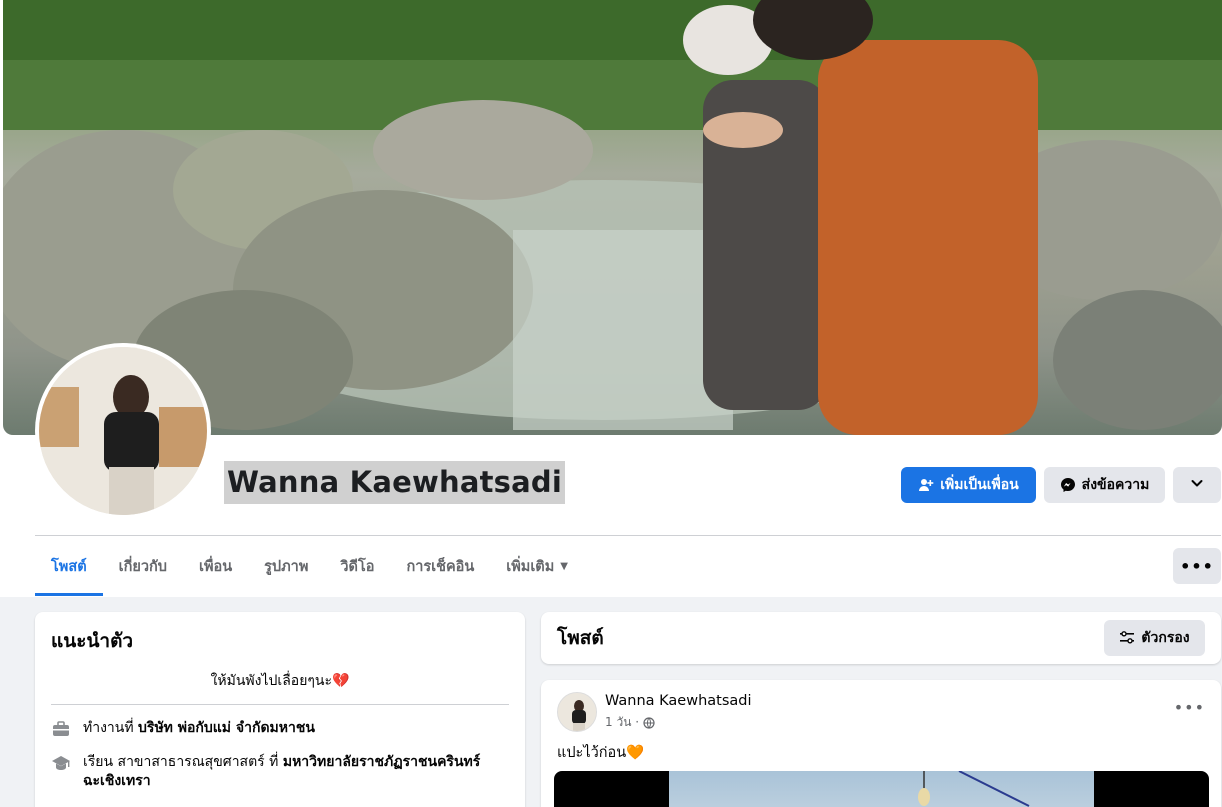 This screenshot has width=1222, height=807. I want to click on tab-label: โพสต์, so click(69, 566).